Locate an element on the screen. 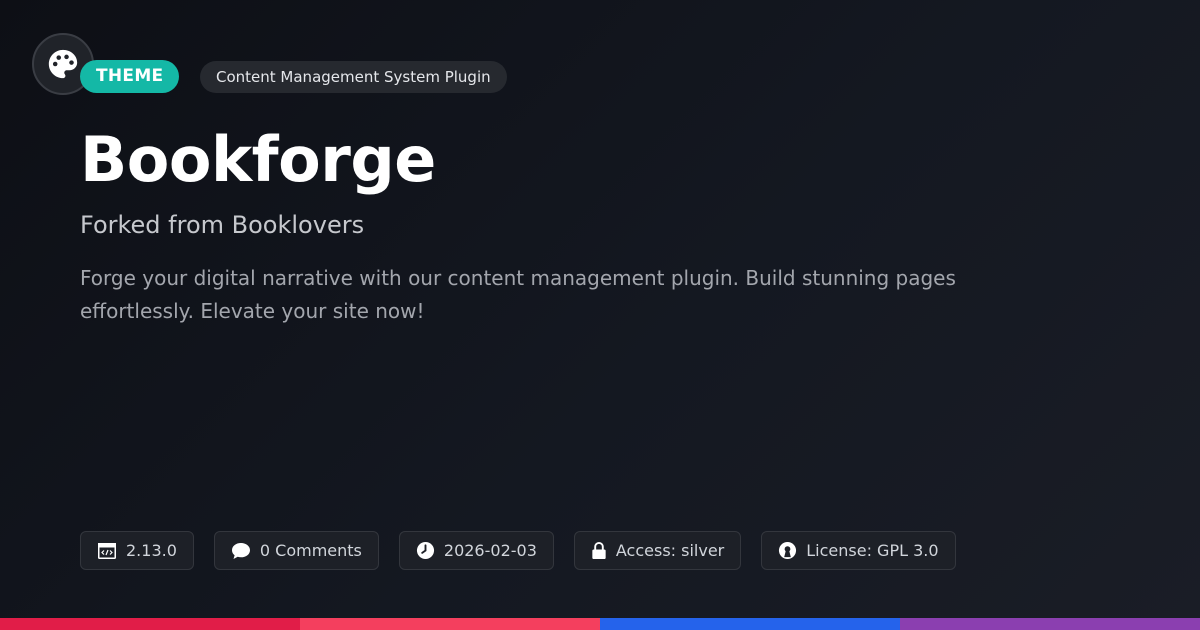 Image resolution: width=1200 pixels, height=630 pixels. comments-label: 0 Comments is located at coordinates (310, 550).